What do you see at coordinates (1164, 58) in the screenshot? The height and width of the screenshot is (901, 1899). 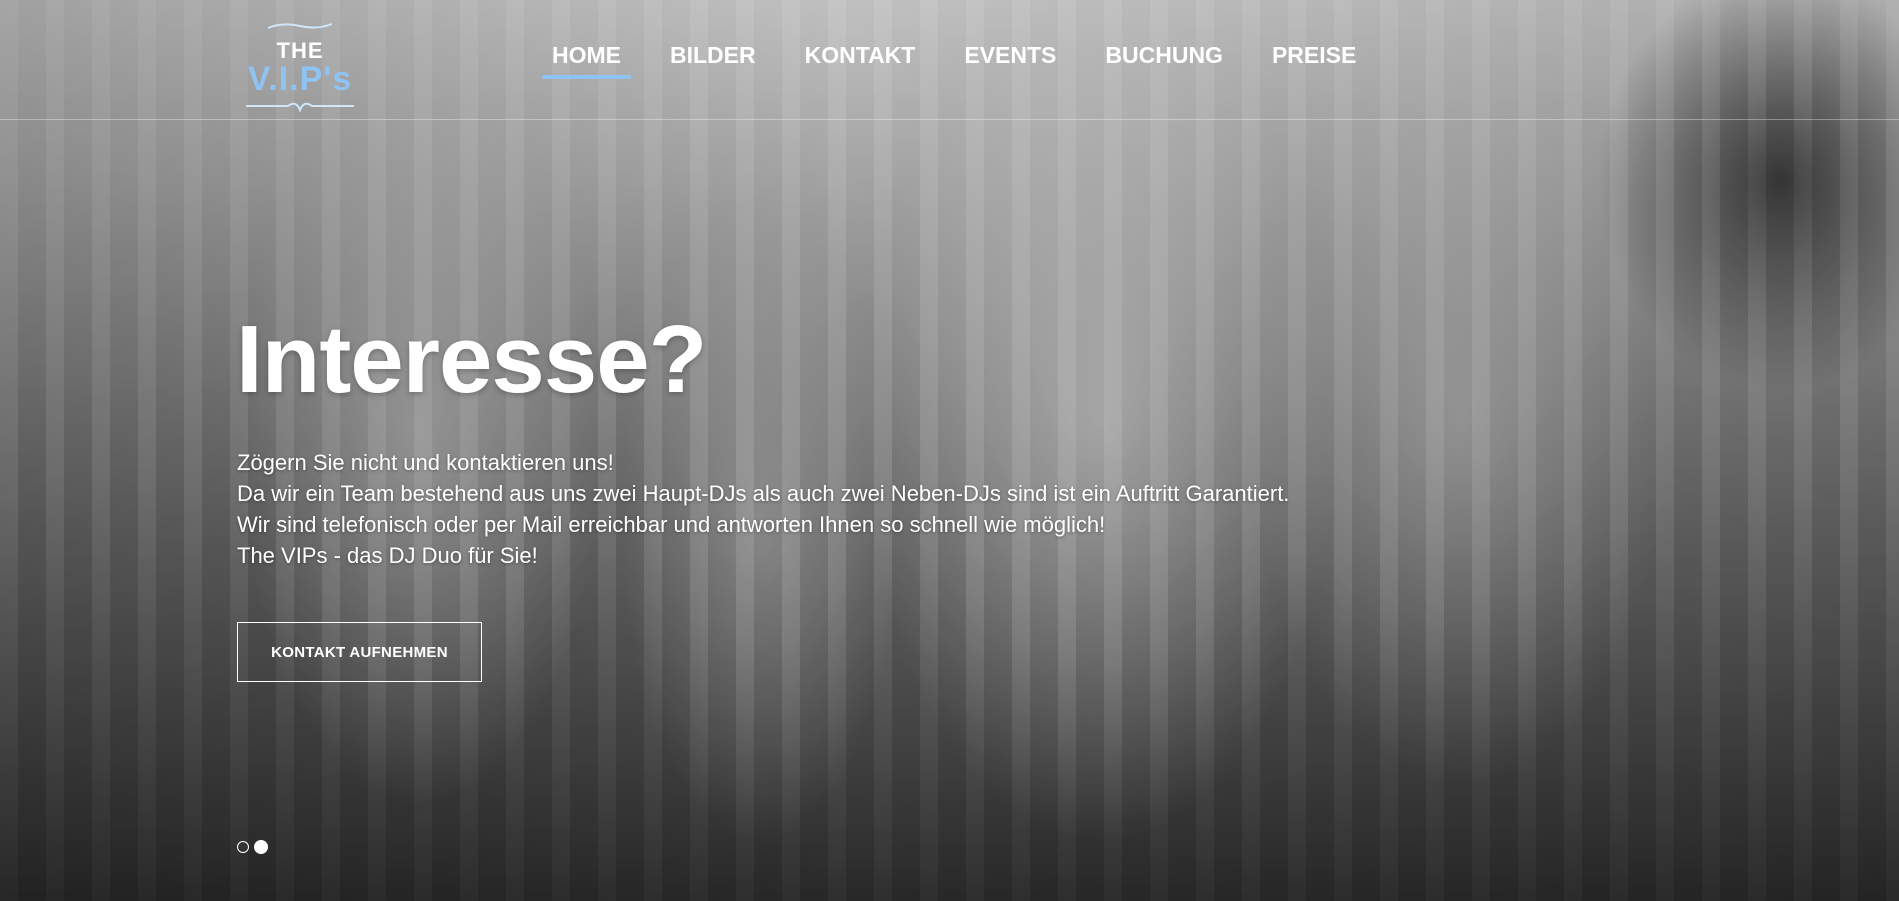 I see `nav-item-buchung: BUCHUNG` at bounding box center [1164, 58].